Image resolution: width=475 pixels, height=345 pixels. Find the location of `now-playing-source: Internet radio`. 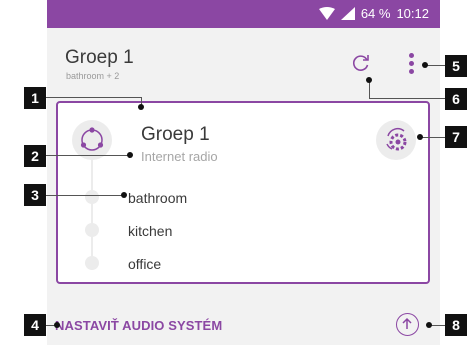

now-playing-source: Internet radio is located at coordinates (179, 156).